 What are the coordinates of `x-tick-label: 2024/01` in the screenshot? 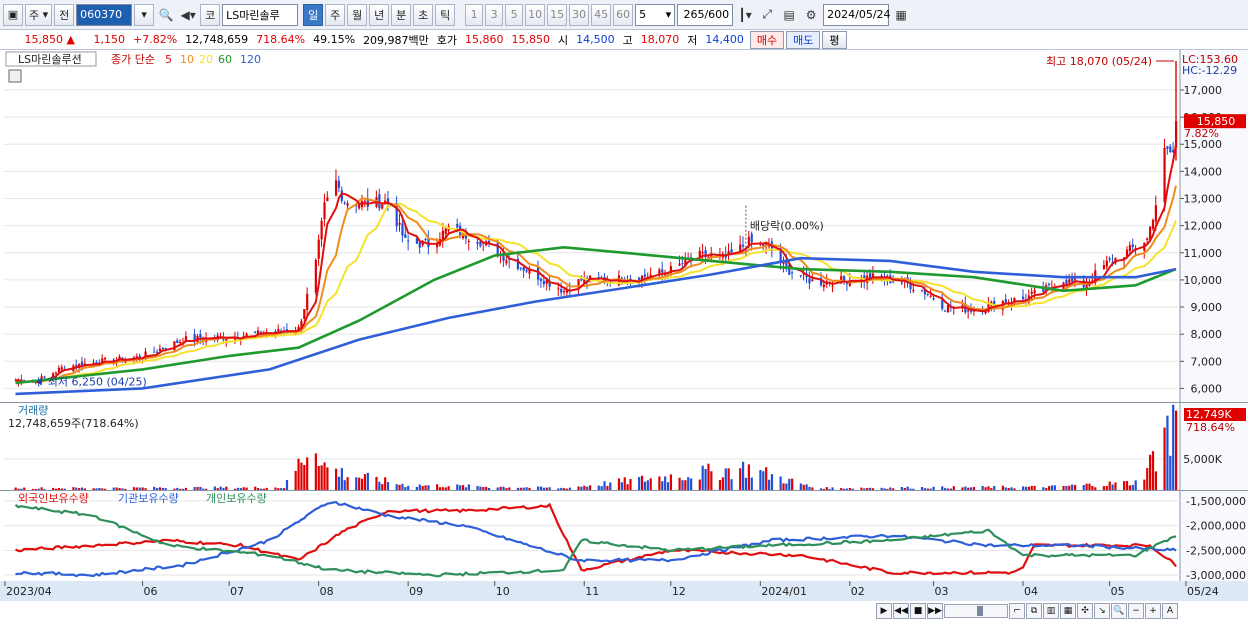 It's located at (784, 591).